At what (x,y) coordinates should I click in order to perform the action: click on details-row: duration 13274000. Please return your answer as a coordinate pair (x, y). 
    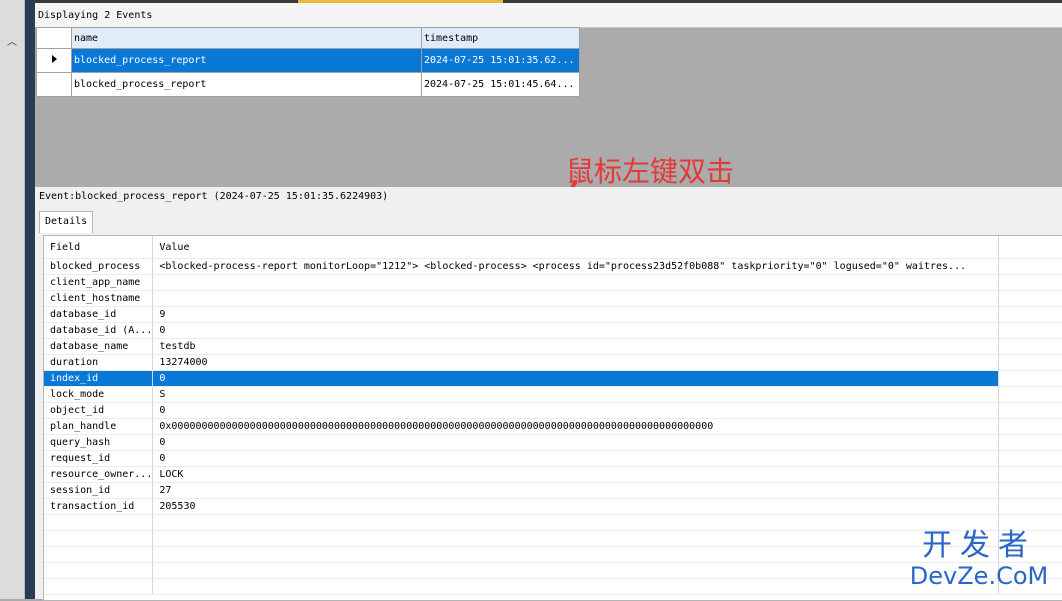
    Looking at the image, I should click on (553, 362).